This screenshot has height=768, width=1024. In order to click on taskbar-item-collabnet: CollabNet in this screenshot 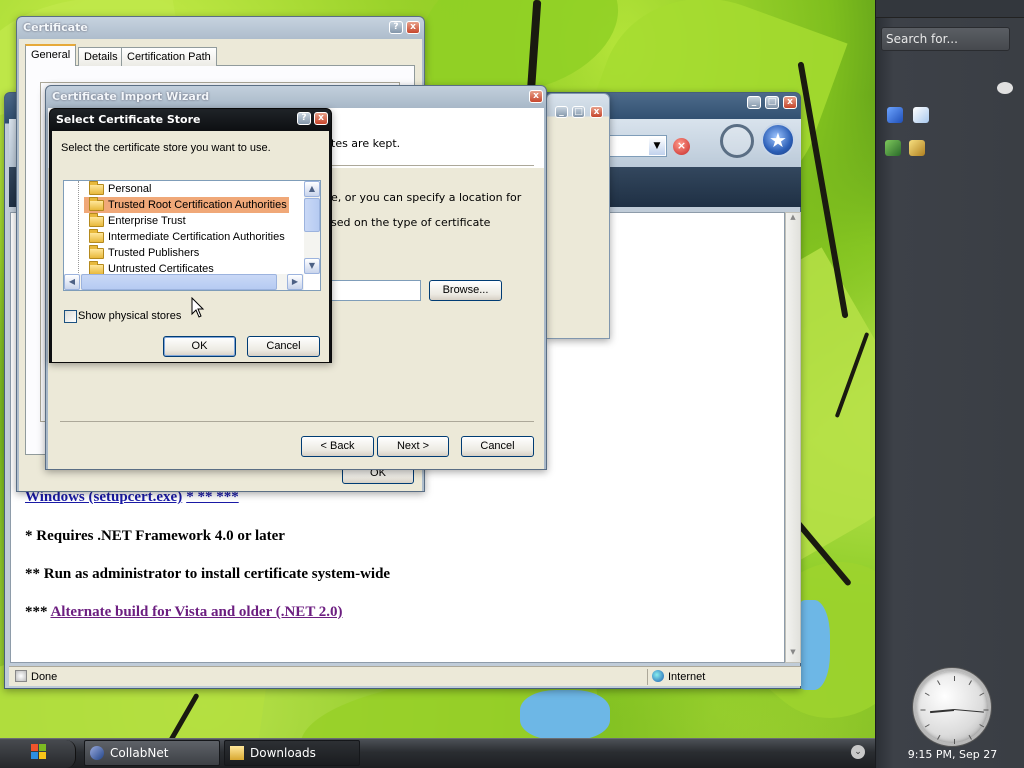, I will do `click(152, 753)`.